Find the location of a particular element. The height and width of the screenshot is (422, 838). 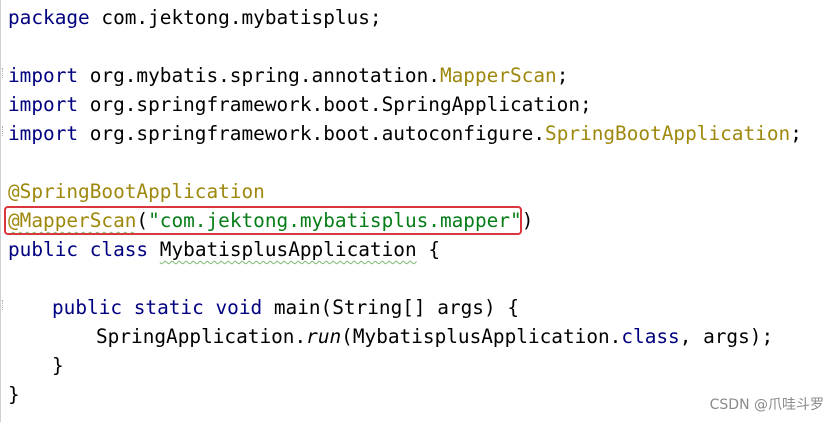

run-args: (MybatisplusApplication. is located at coordinates (481, 336).